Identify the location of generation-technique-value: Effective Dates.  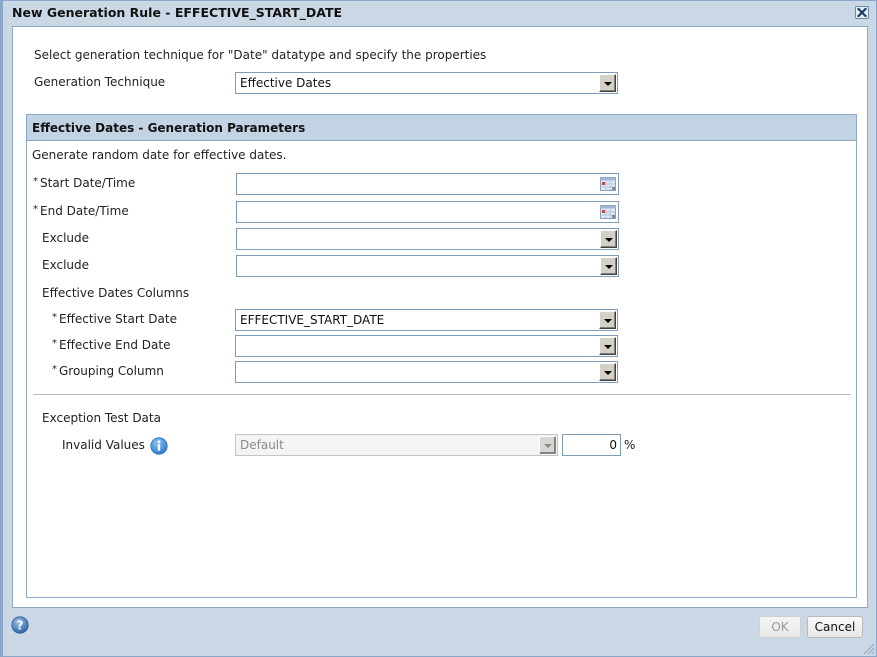
(286, 83).